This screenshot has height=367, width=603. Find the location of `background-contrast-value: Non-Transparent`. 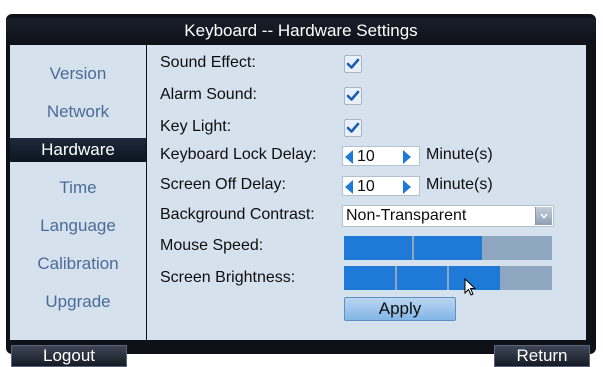

background-contrast-value: Non-Transparent is located at coordinates (406, 215).